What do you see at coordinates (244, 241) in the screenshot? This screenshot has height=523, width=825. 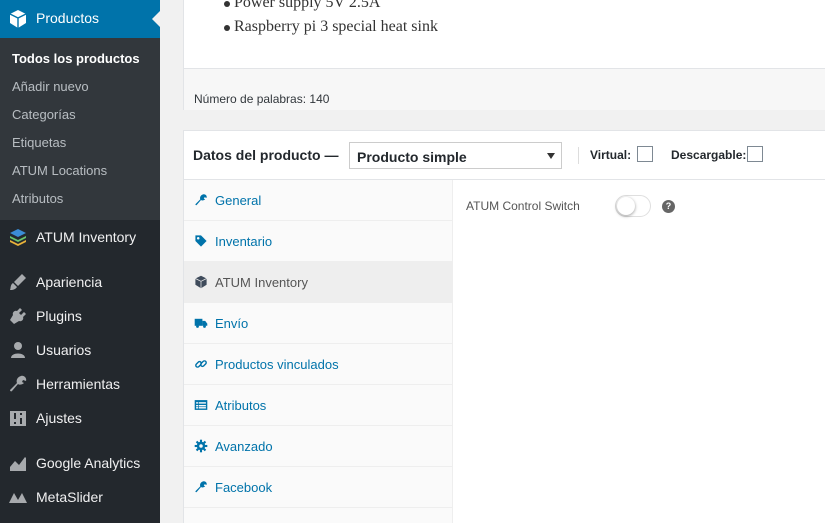 I see `tab-label: Inventario` at bounding box center [244, 241].